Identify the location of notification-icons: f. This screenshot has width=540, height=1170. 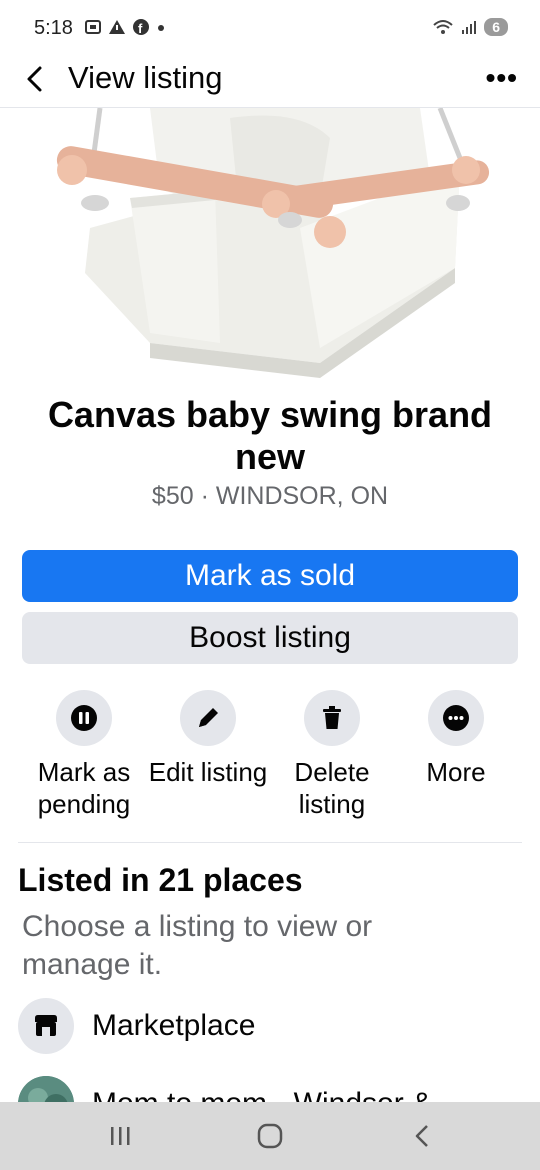
(125, 27).